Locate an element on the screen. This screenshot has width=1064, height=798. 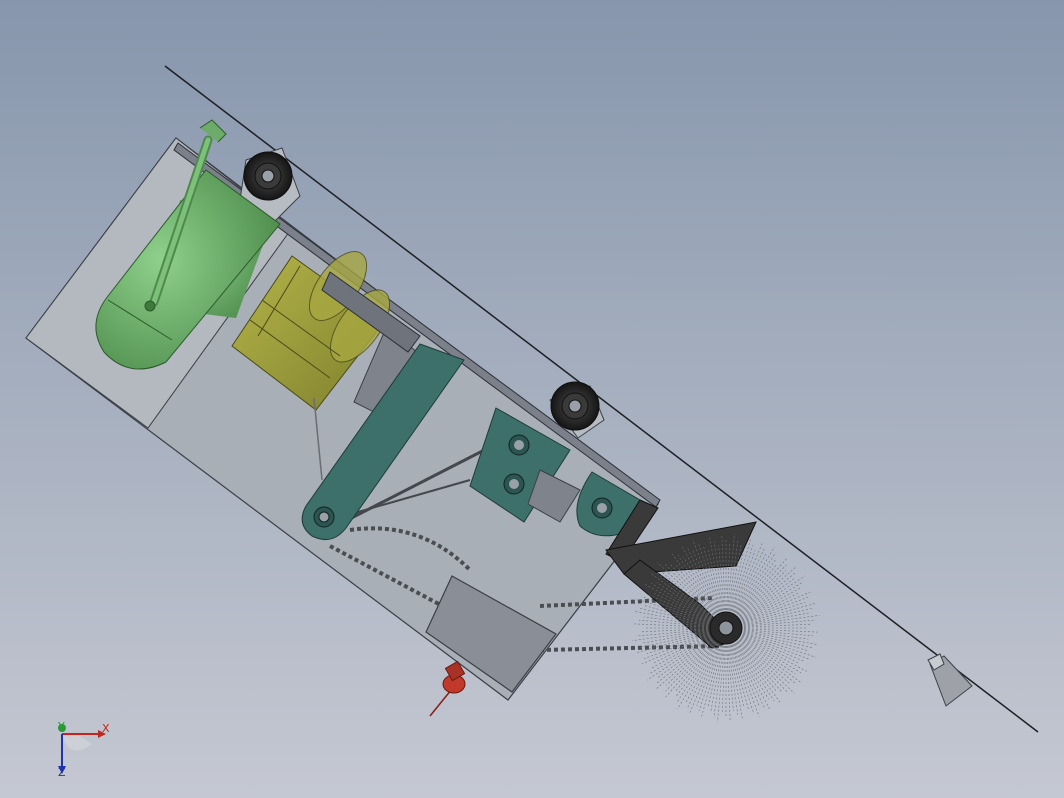
orientation-triad is located at coordinates (82, 749).